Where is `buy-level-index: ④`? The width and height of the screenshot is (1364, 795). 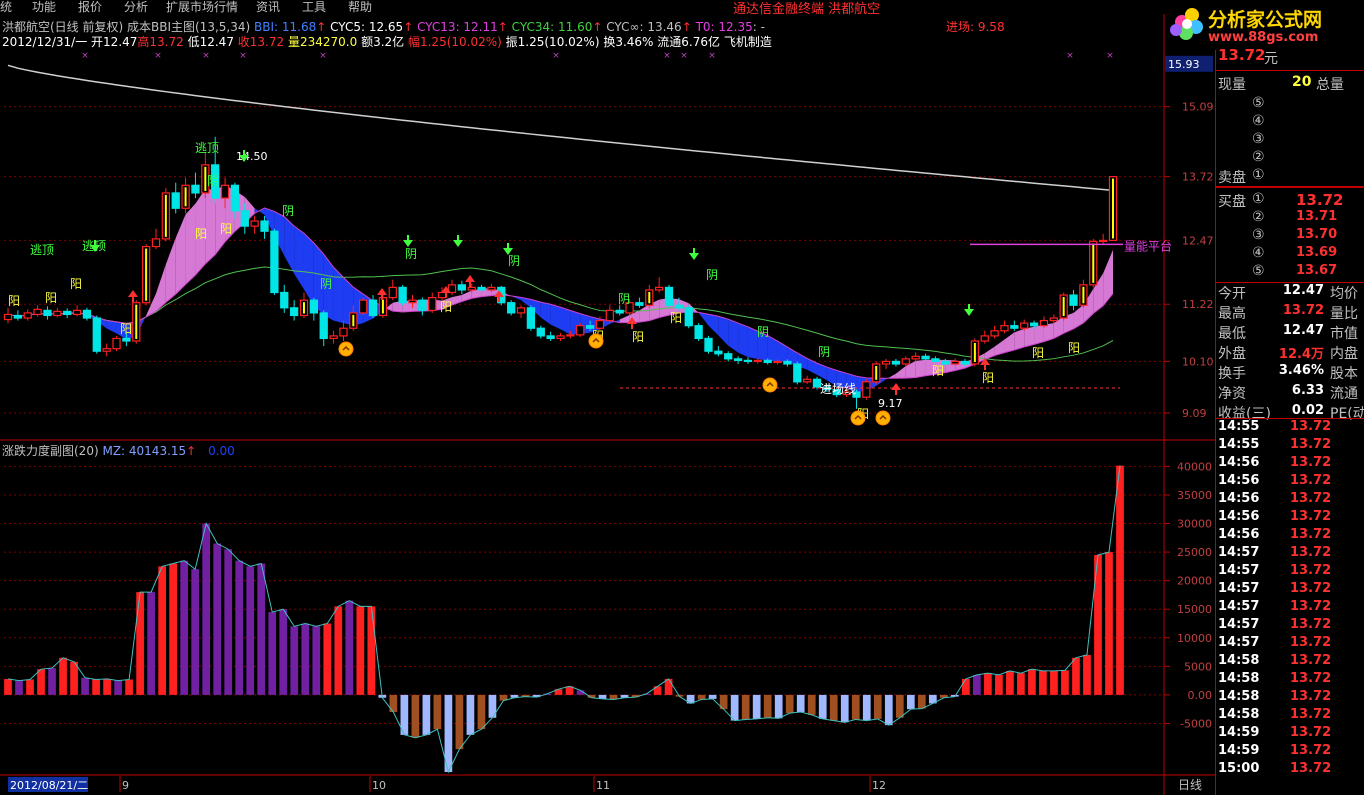
buy-level-index: ④ is located at coordinates (1258, 253).